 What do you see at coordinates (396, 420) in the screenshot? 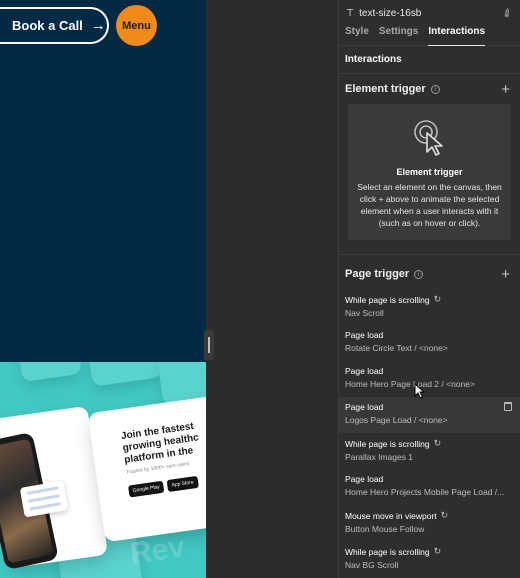
I see `trigger-animation: Logos Page Load / <none>` at bounding box center [396, 420].